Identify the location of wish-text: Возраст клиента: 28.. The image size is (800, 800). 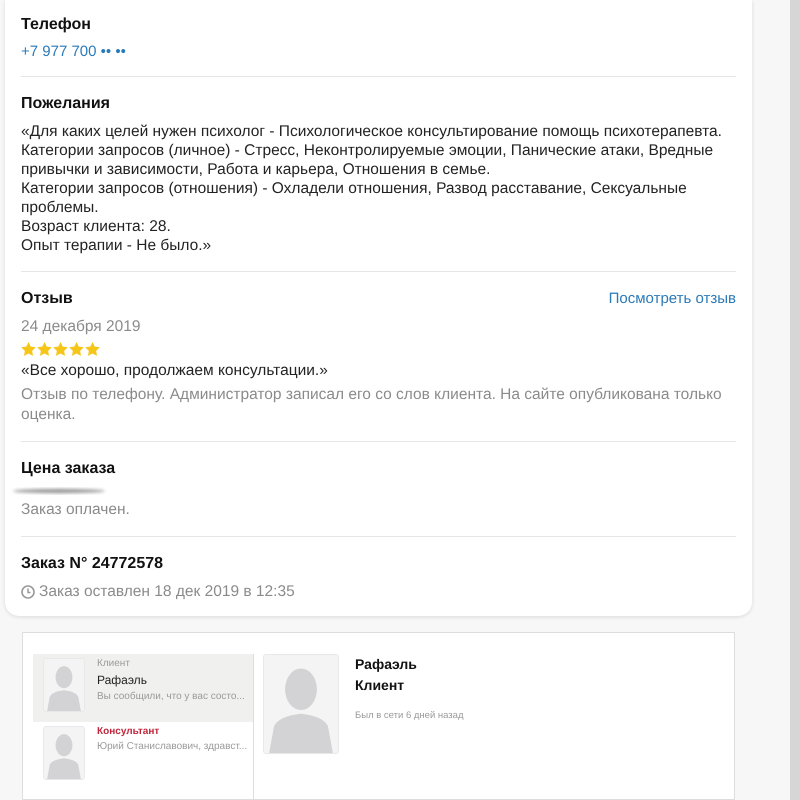
(96, 226).